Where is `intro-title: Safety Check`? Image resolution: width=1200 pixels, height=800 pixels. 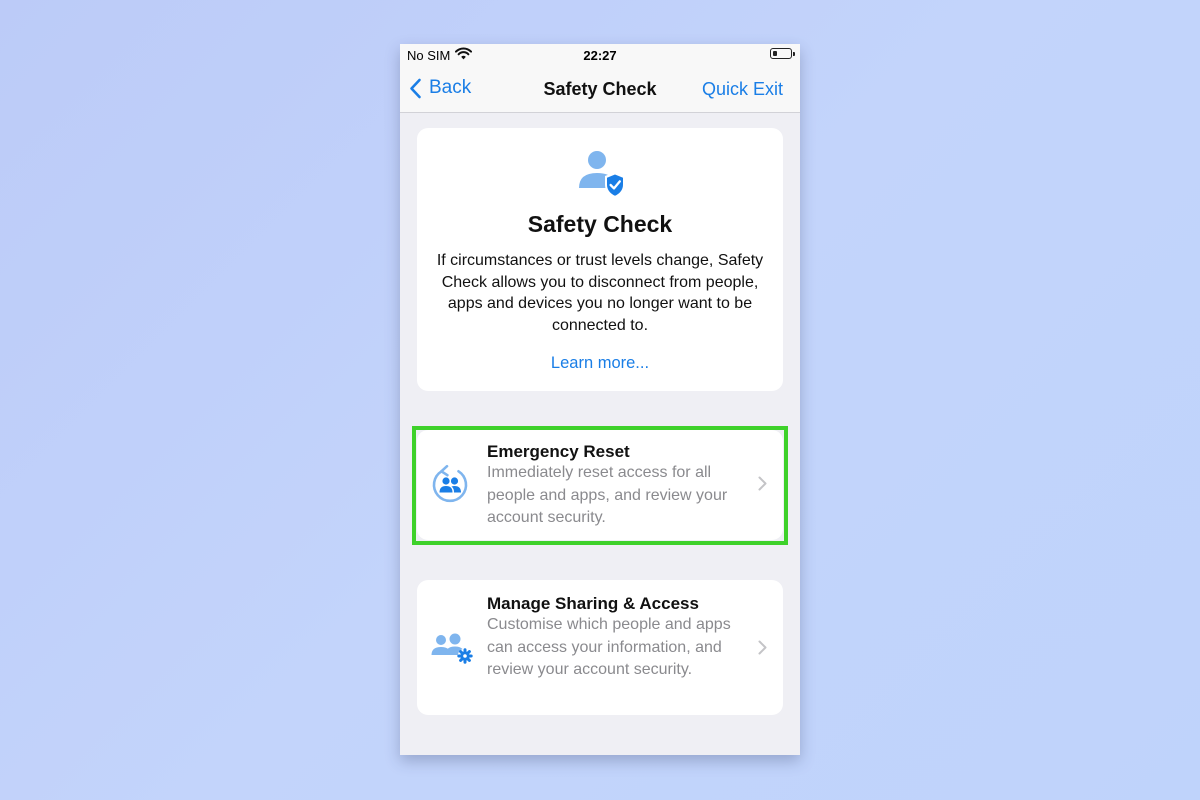 intro-title: Safety Check is located at coordinates (600, 224).